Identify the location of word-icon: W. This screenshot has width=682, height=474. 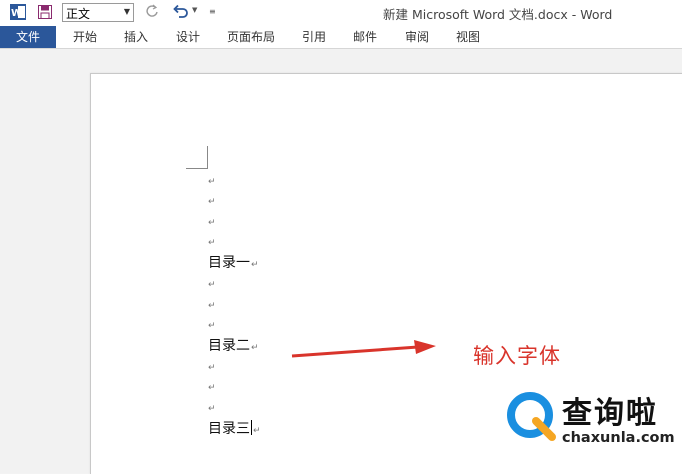
(18, 12).